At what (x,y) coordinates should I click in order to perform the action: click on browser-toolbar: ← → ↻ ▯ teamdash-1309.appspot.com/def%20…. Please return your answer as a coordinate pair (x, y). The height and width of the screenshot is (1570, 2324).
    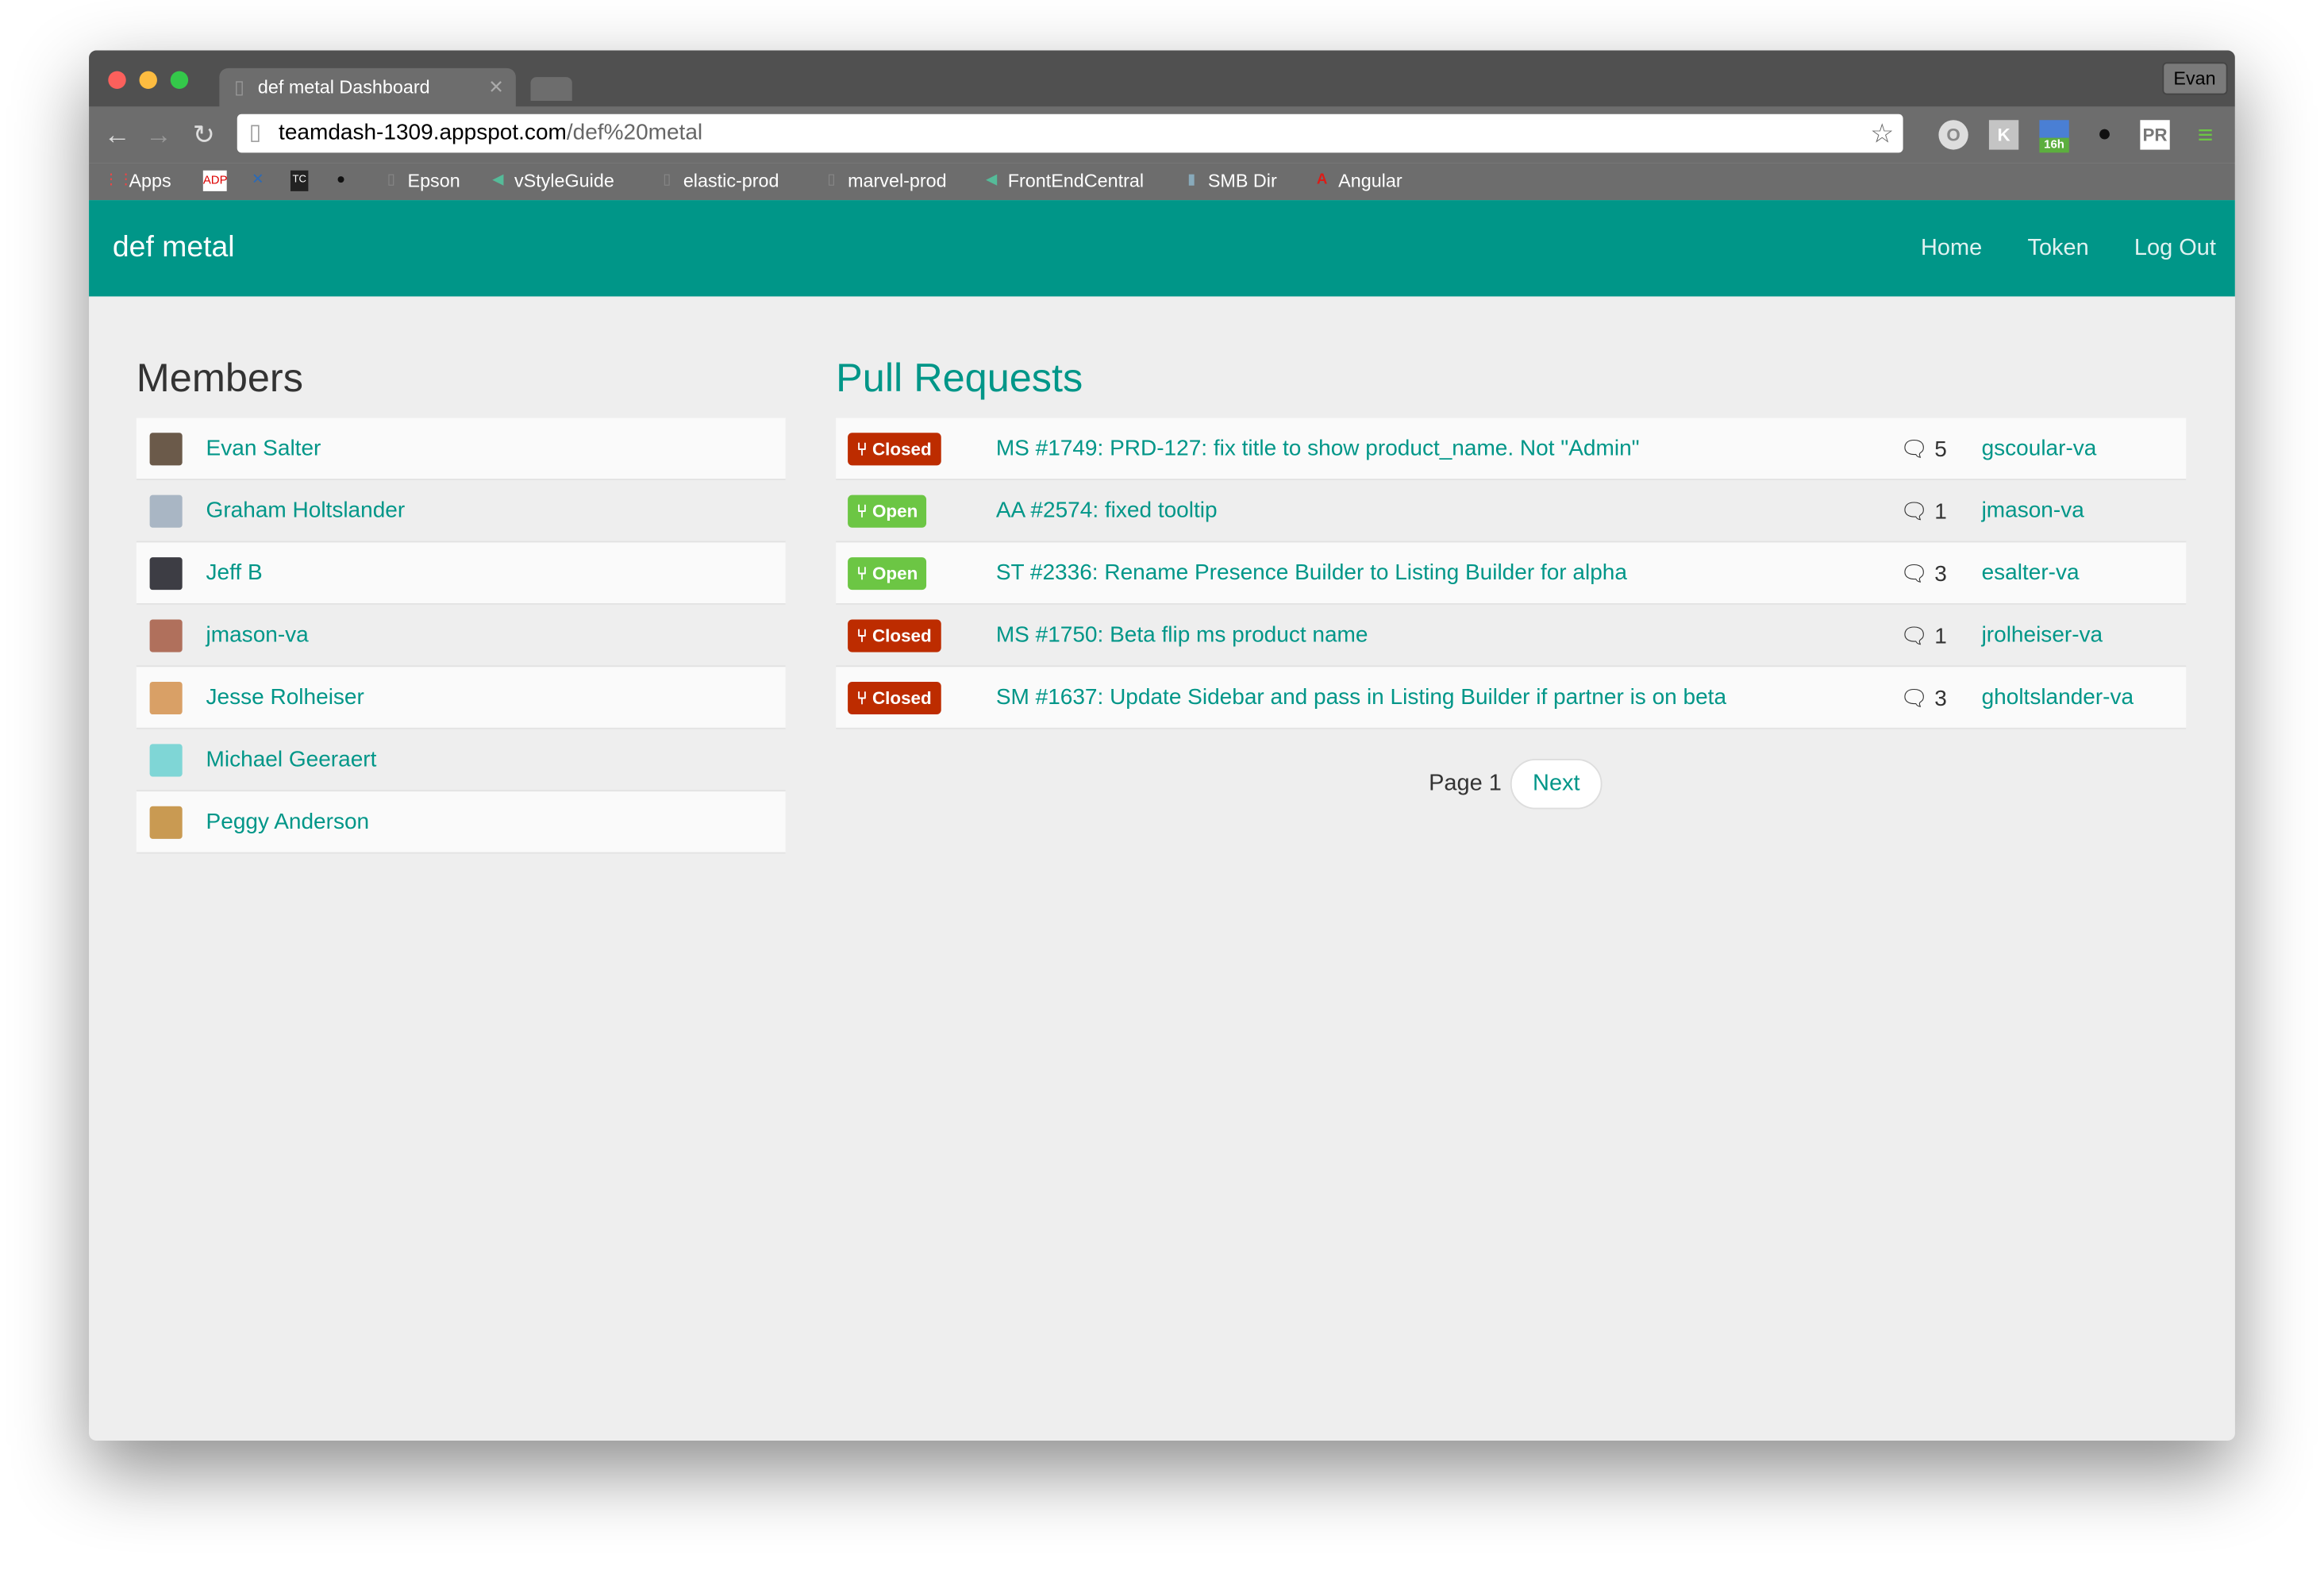
    Looking at the image, I should click on (1162, 135).